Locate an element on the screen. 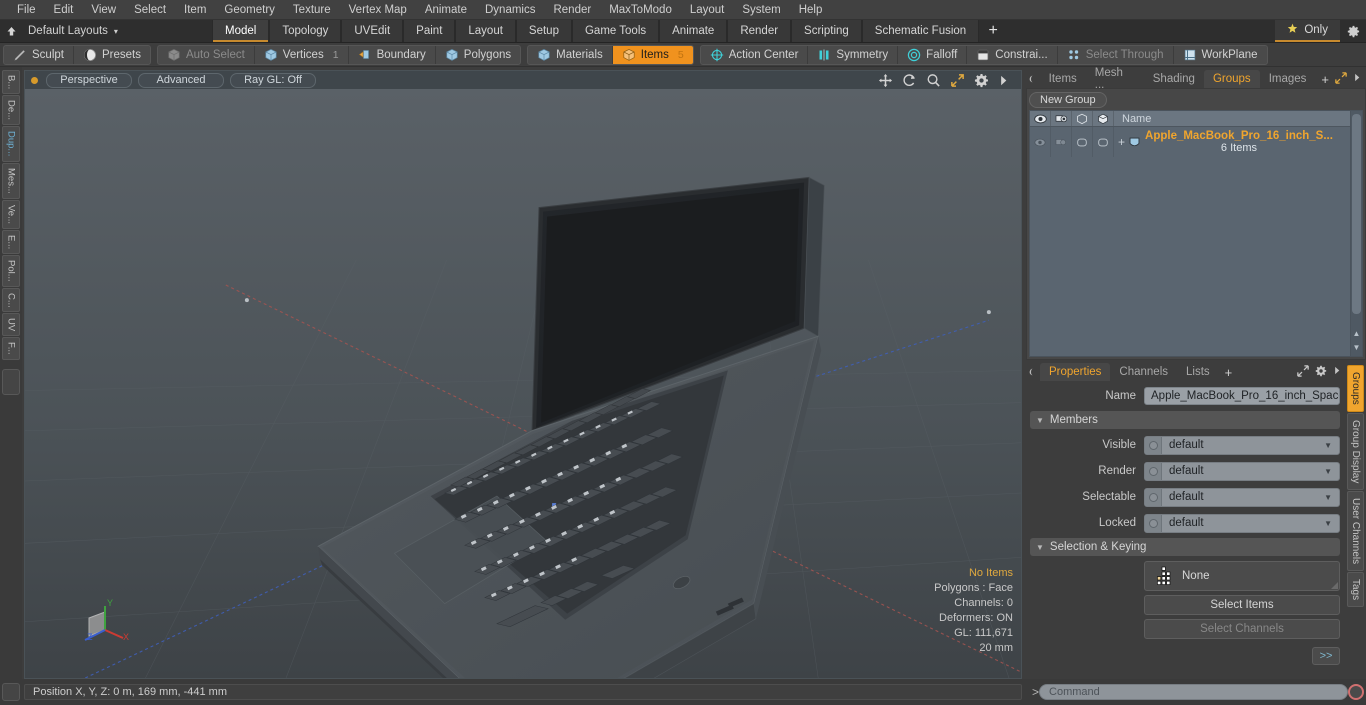 This screenshot has height=705, width=1366. render-knob-icon is located at coordinates (1153, 471).